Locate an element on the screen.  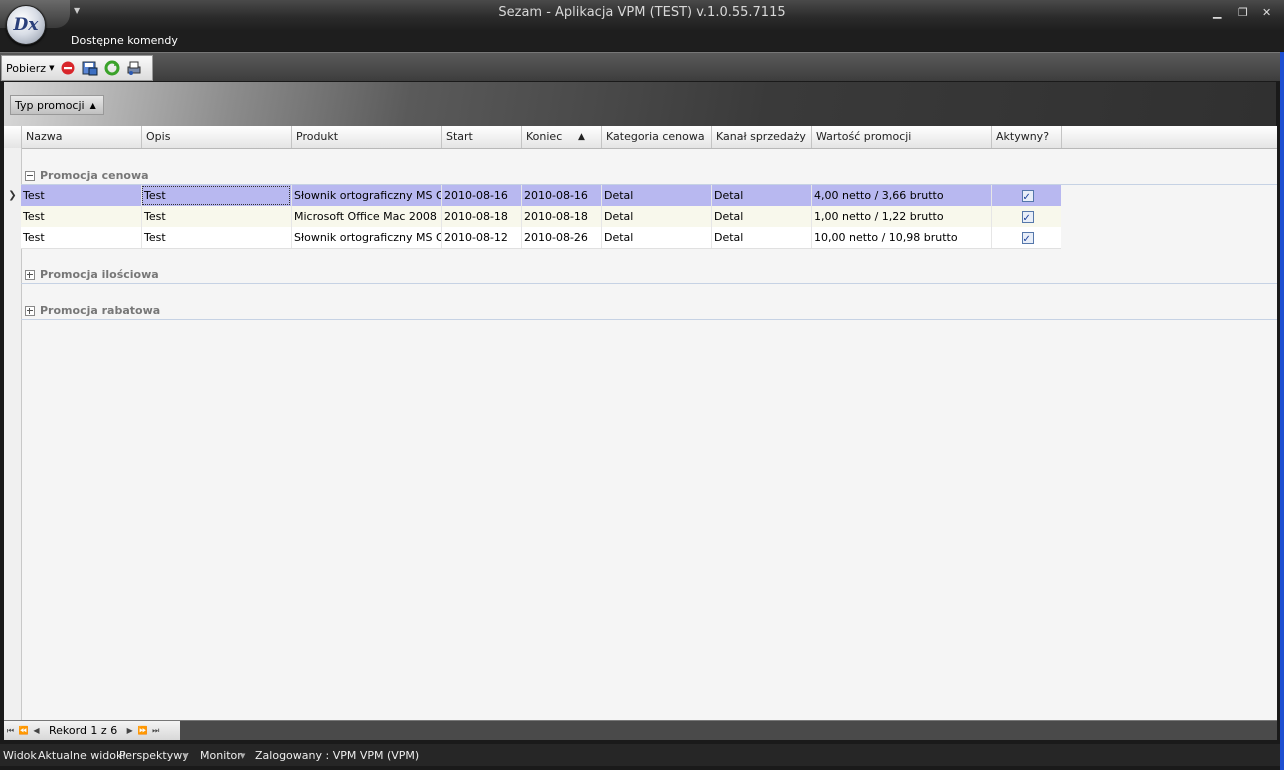
record-navigator-buttons: ⏮ ⏪ ◀ Rekord 1 z 6 ▶ ⏩ ⏭ is located at coordinates (92, 730).